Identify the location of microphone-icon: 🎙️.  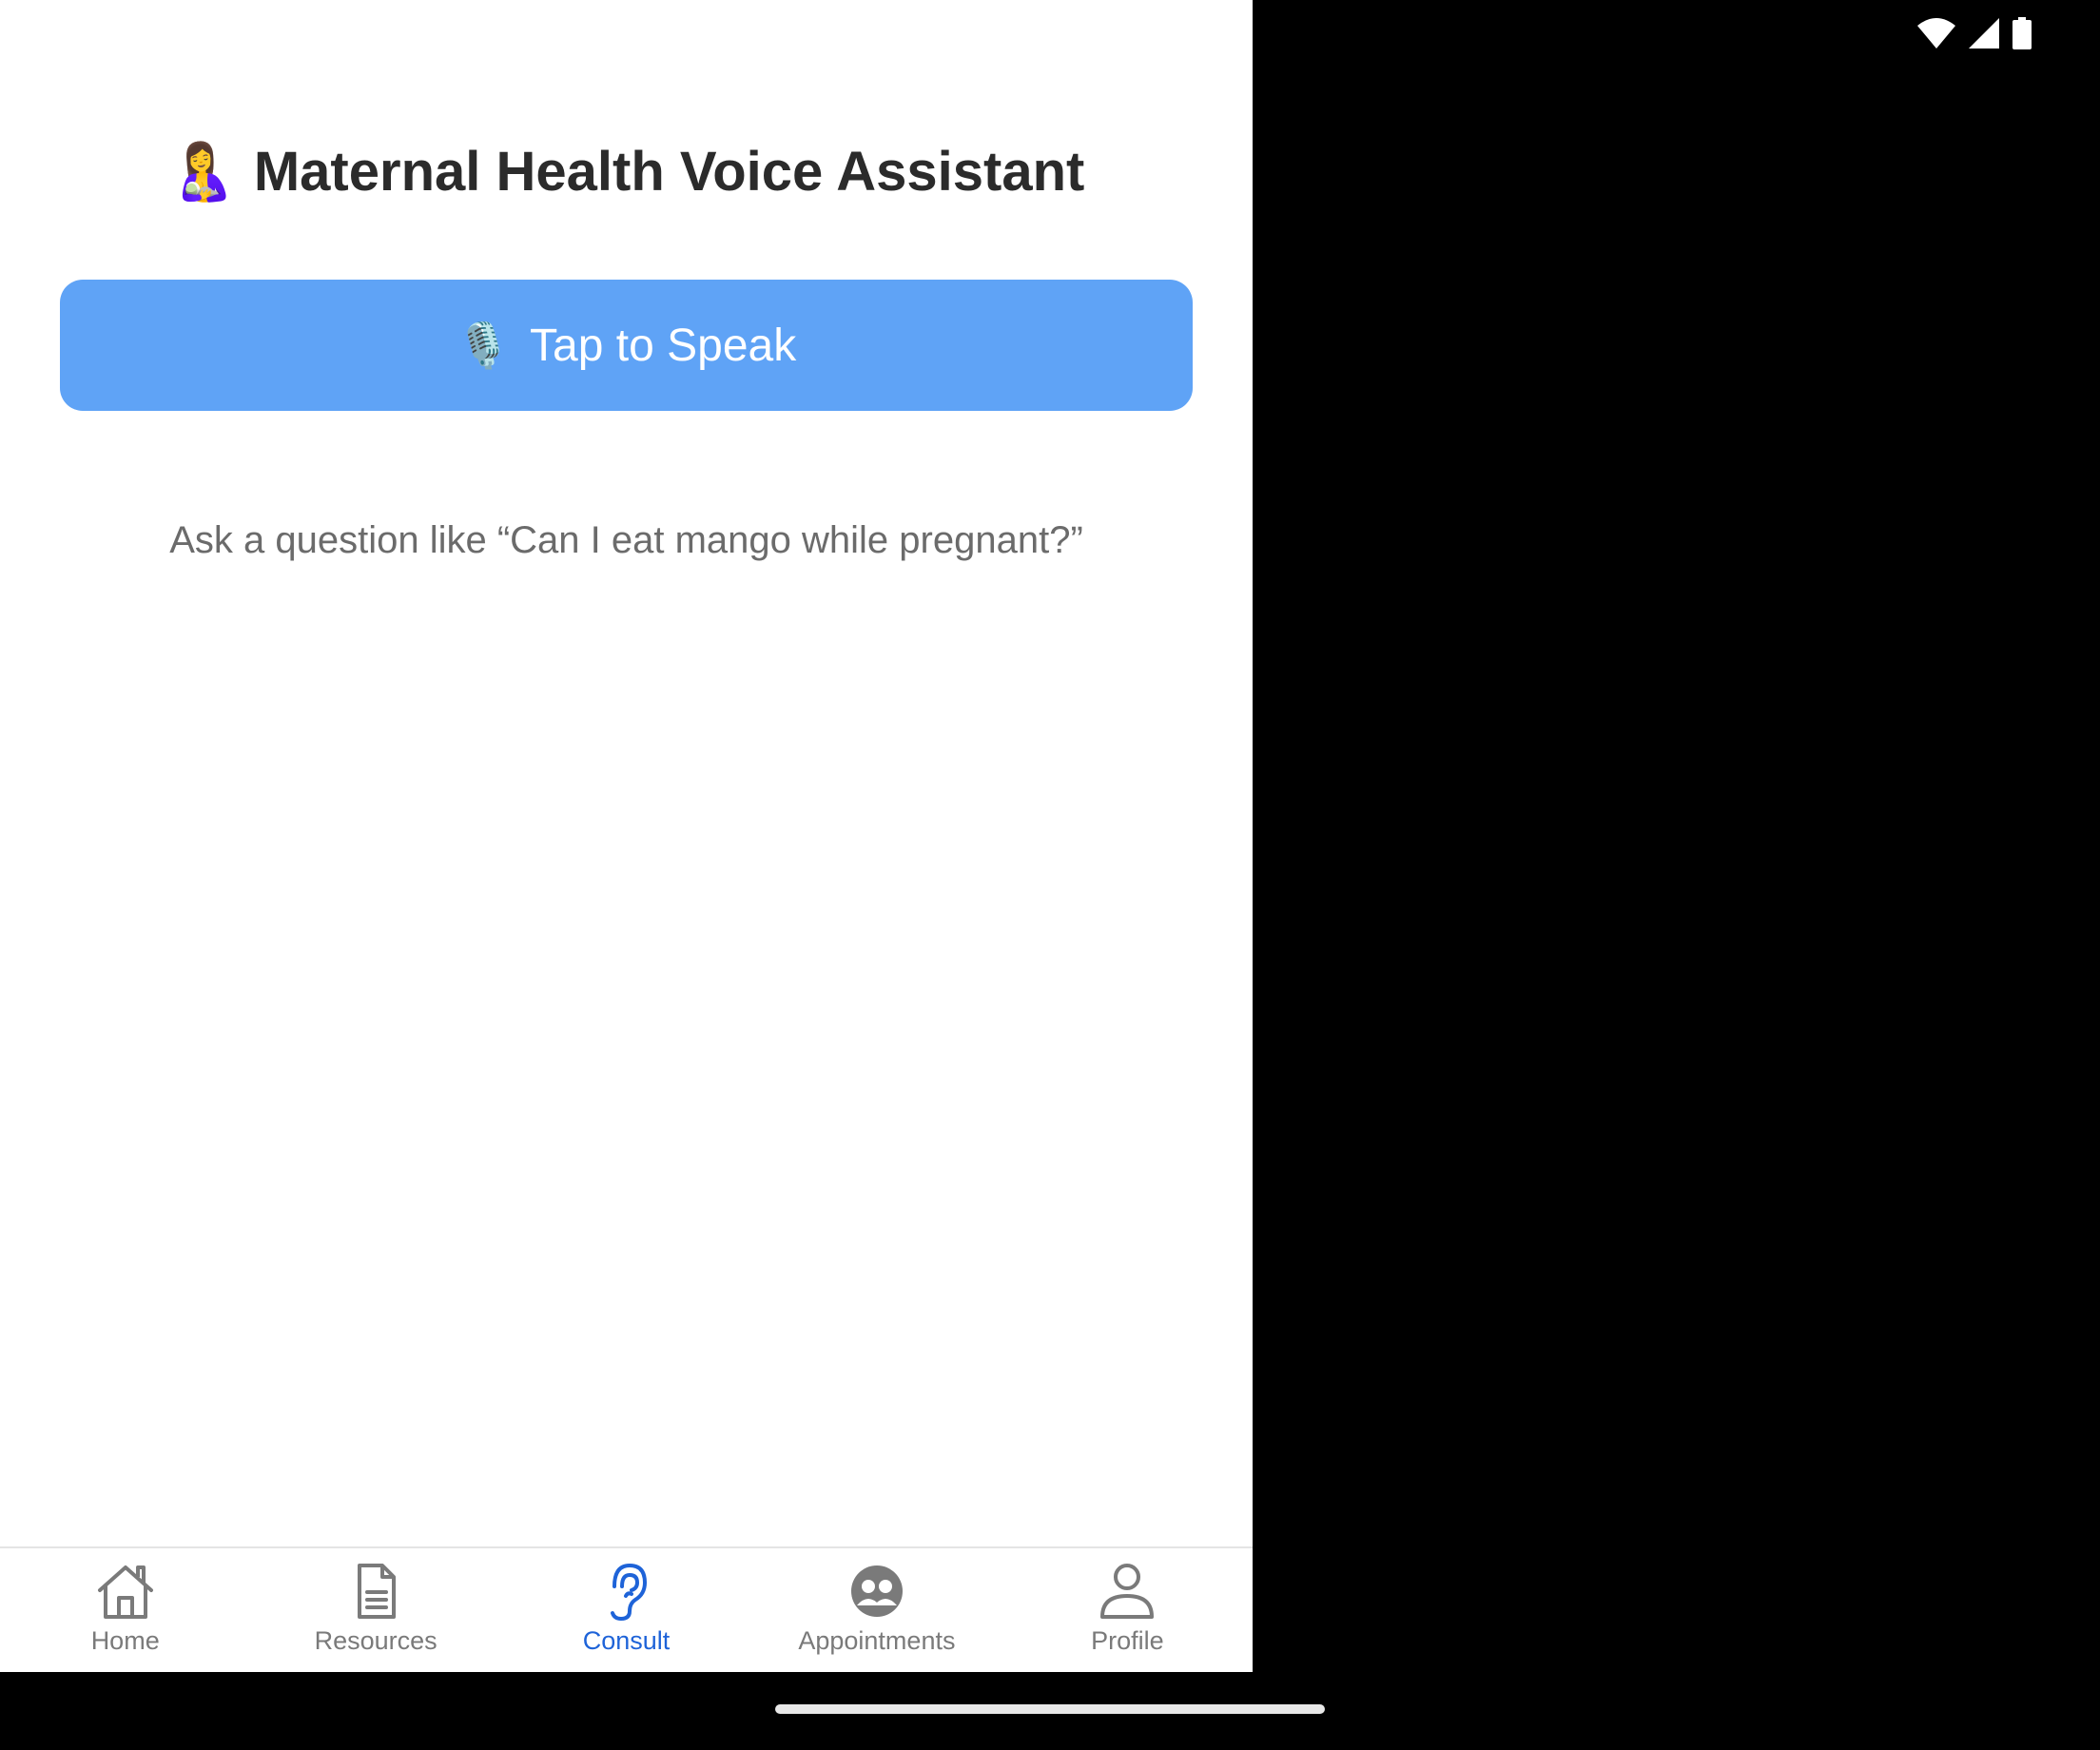
(484, 345).